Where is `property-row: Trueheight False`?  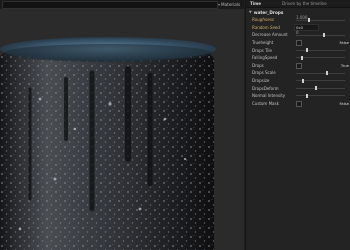
property-row: Trueheight False is located at coordinates (298, 43).